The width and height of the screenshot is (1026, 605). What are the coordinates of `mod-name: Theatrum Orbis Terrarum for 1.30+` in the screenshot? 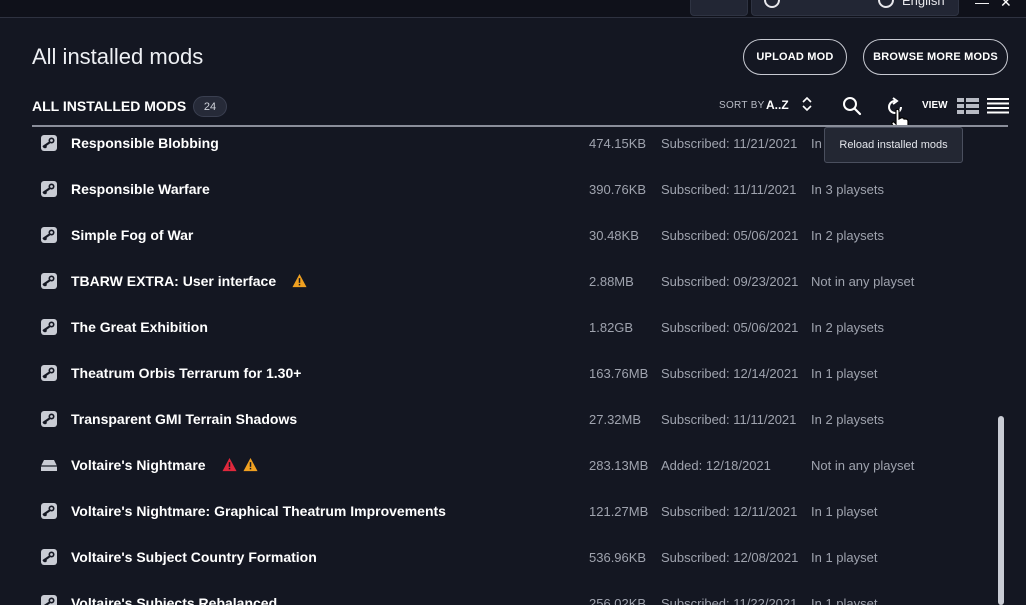 It's located at (186, 373).